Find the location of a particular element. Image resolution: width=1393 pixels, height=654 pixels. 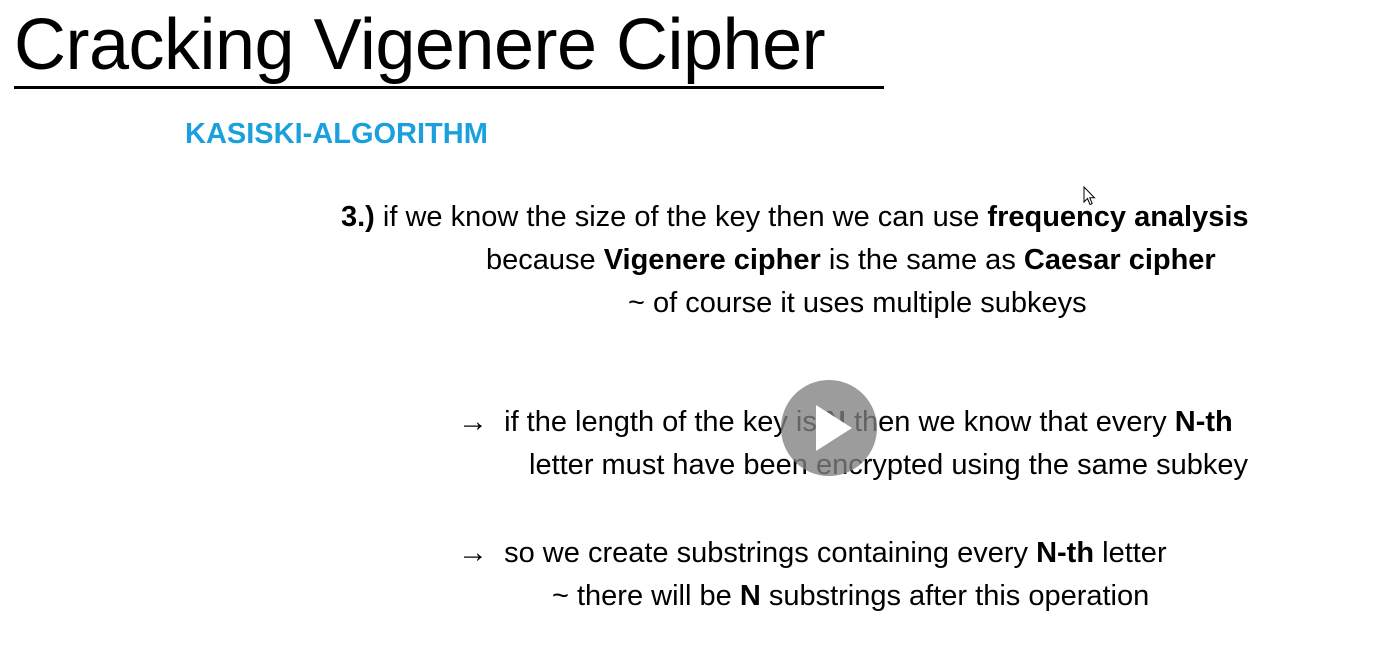

bullet2-line2-bold: N is located at coordinates (750, 596).